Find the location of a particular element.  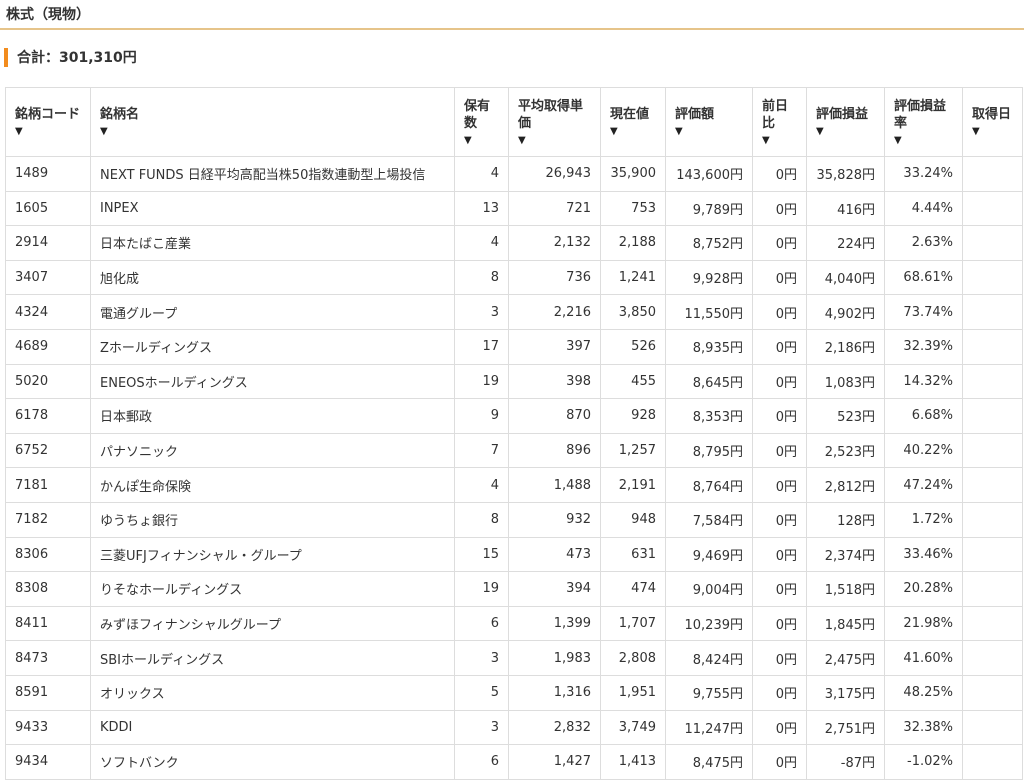

cell-name: 日本郵政 is located at coordinates (272, 416).